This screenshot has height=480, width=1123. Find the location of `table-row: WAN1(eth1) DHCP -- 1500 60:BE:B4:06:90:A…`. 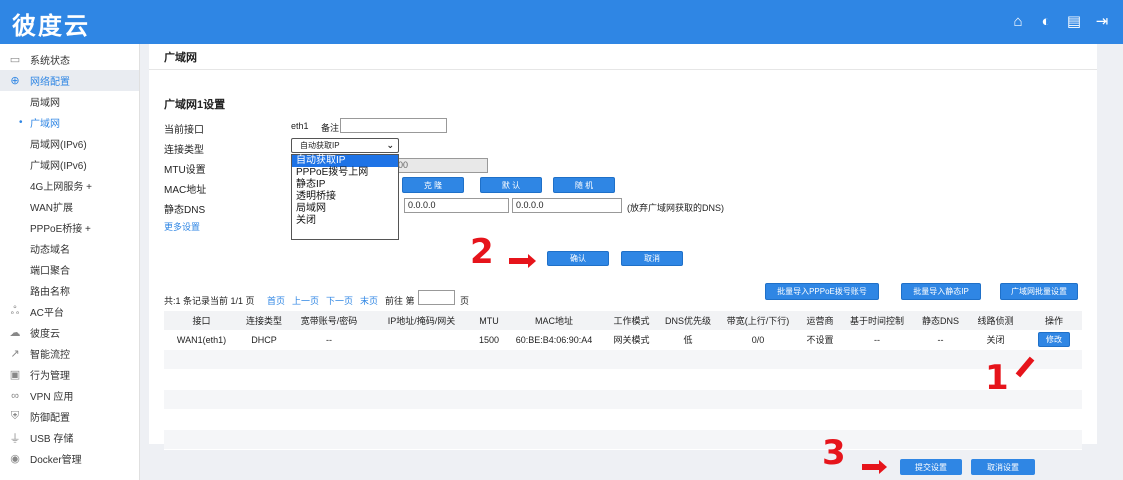

table-row: WAN1(eth1) DHCP -- 1500 60:BE:B4:06:90:A… is located at coordinates (623, 340).